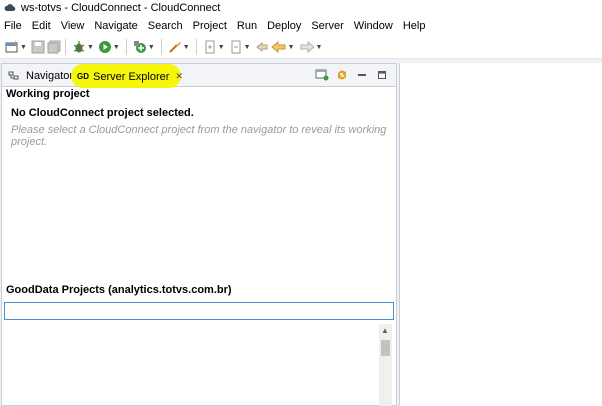 The width and height of the screenshot is (602, 406). Describe the element at coordinates (247, 26) in the screenshot. I see `menu-run: Run` at that location.